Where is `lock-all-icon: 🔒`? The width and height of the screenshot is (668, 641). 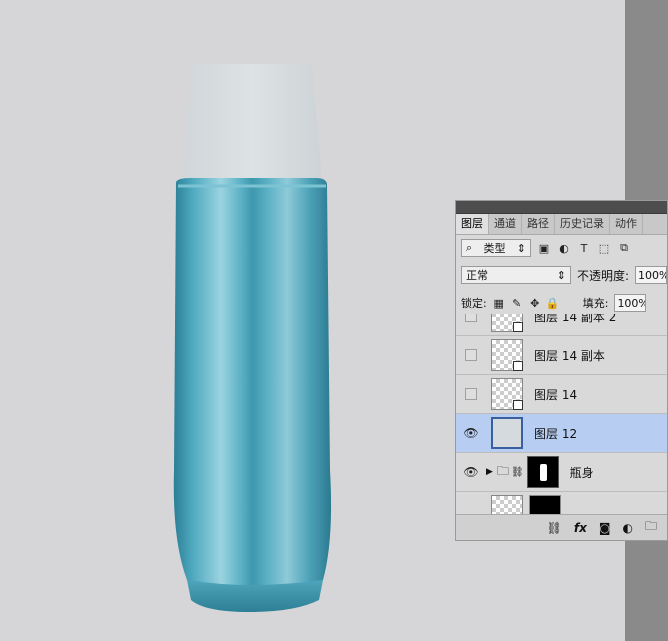
lock-all-icon: 🔒 is located at coordinates (553, 303).